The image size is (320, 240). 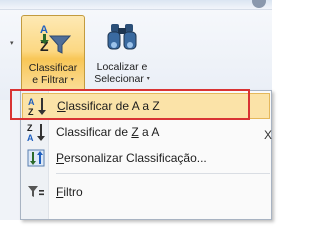 I want to click on sort-descending-icon: Z A, so click(x=35, y=132).